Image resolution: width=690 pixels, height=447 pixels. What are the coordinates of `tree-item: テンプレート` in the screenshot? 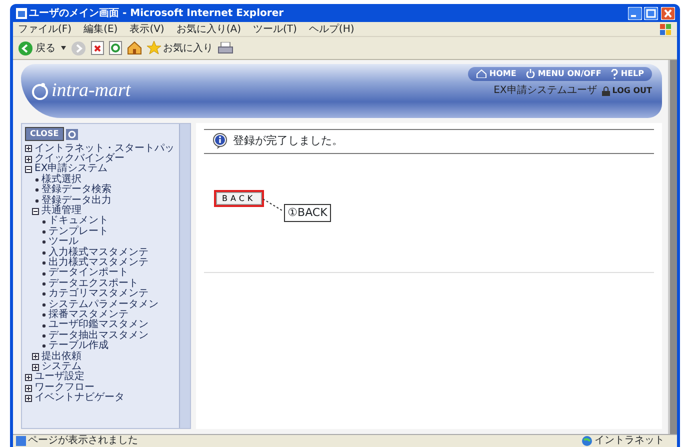 It's located at (100, 232).